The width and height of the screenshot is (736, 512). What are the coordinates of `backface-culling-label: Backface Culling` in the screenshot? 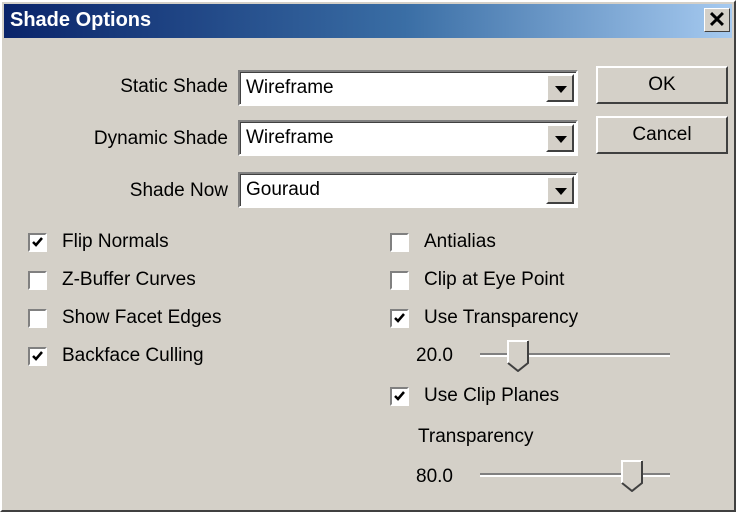 It's located at (133, 355).